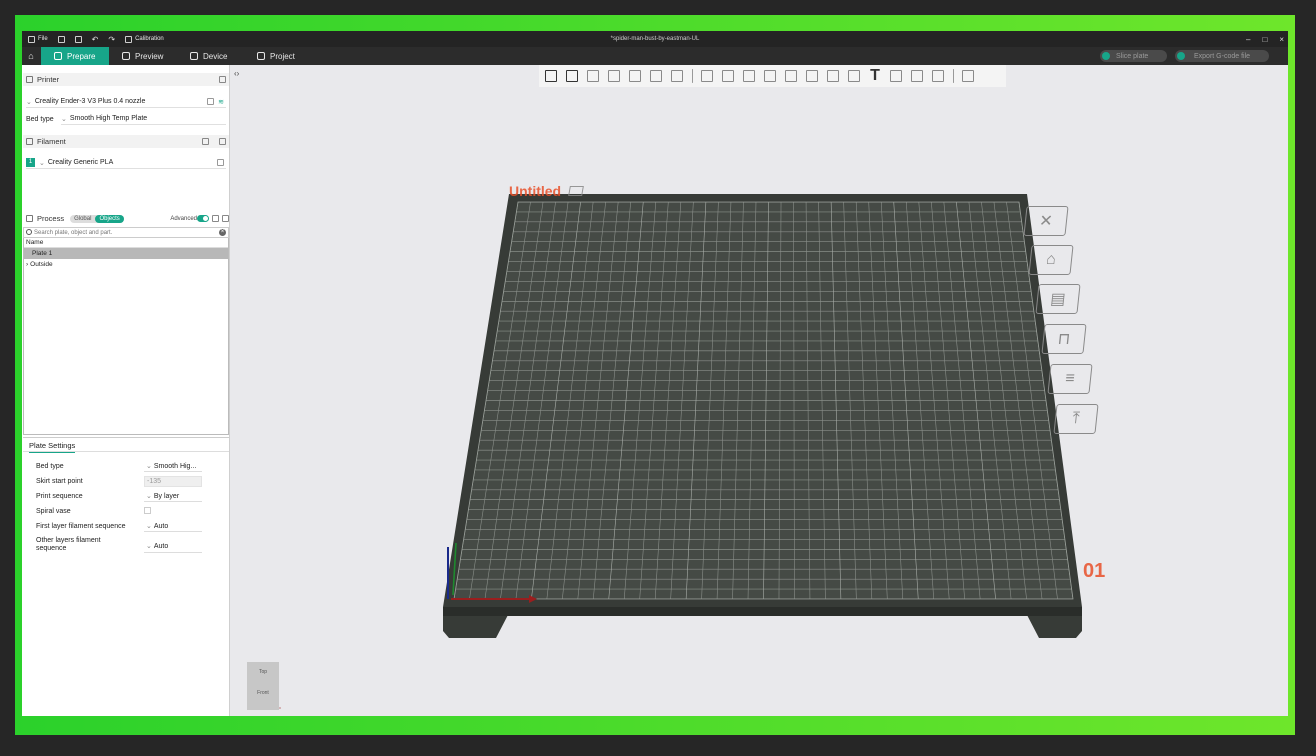  What do you see at coordinates (82, 219) in the screenshot?
I see `mode-global: Global` at bounding box center [82, 219].